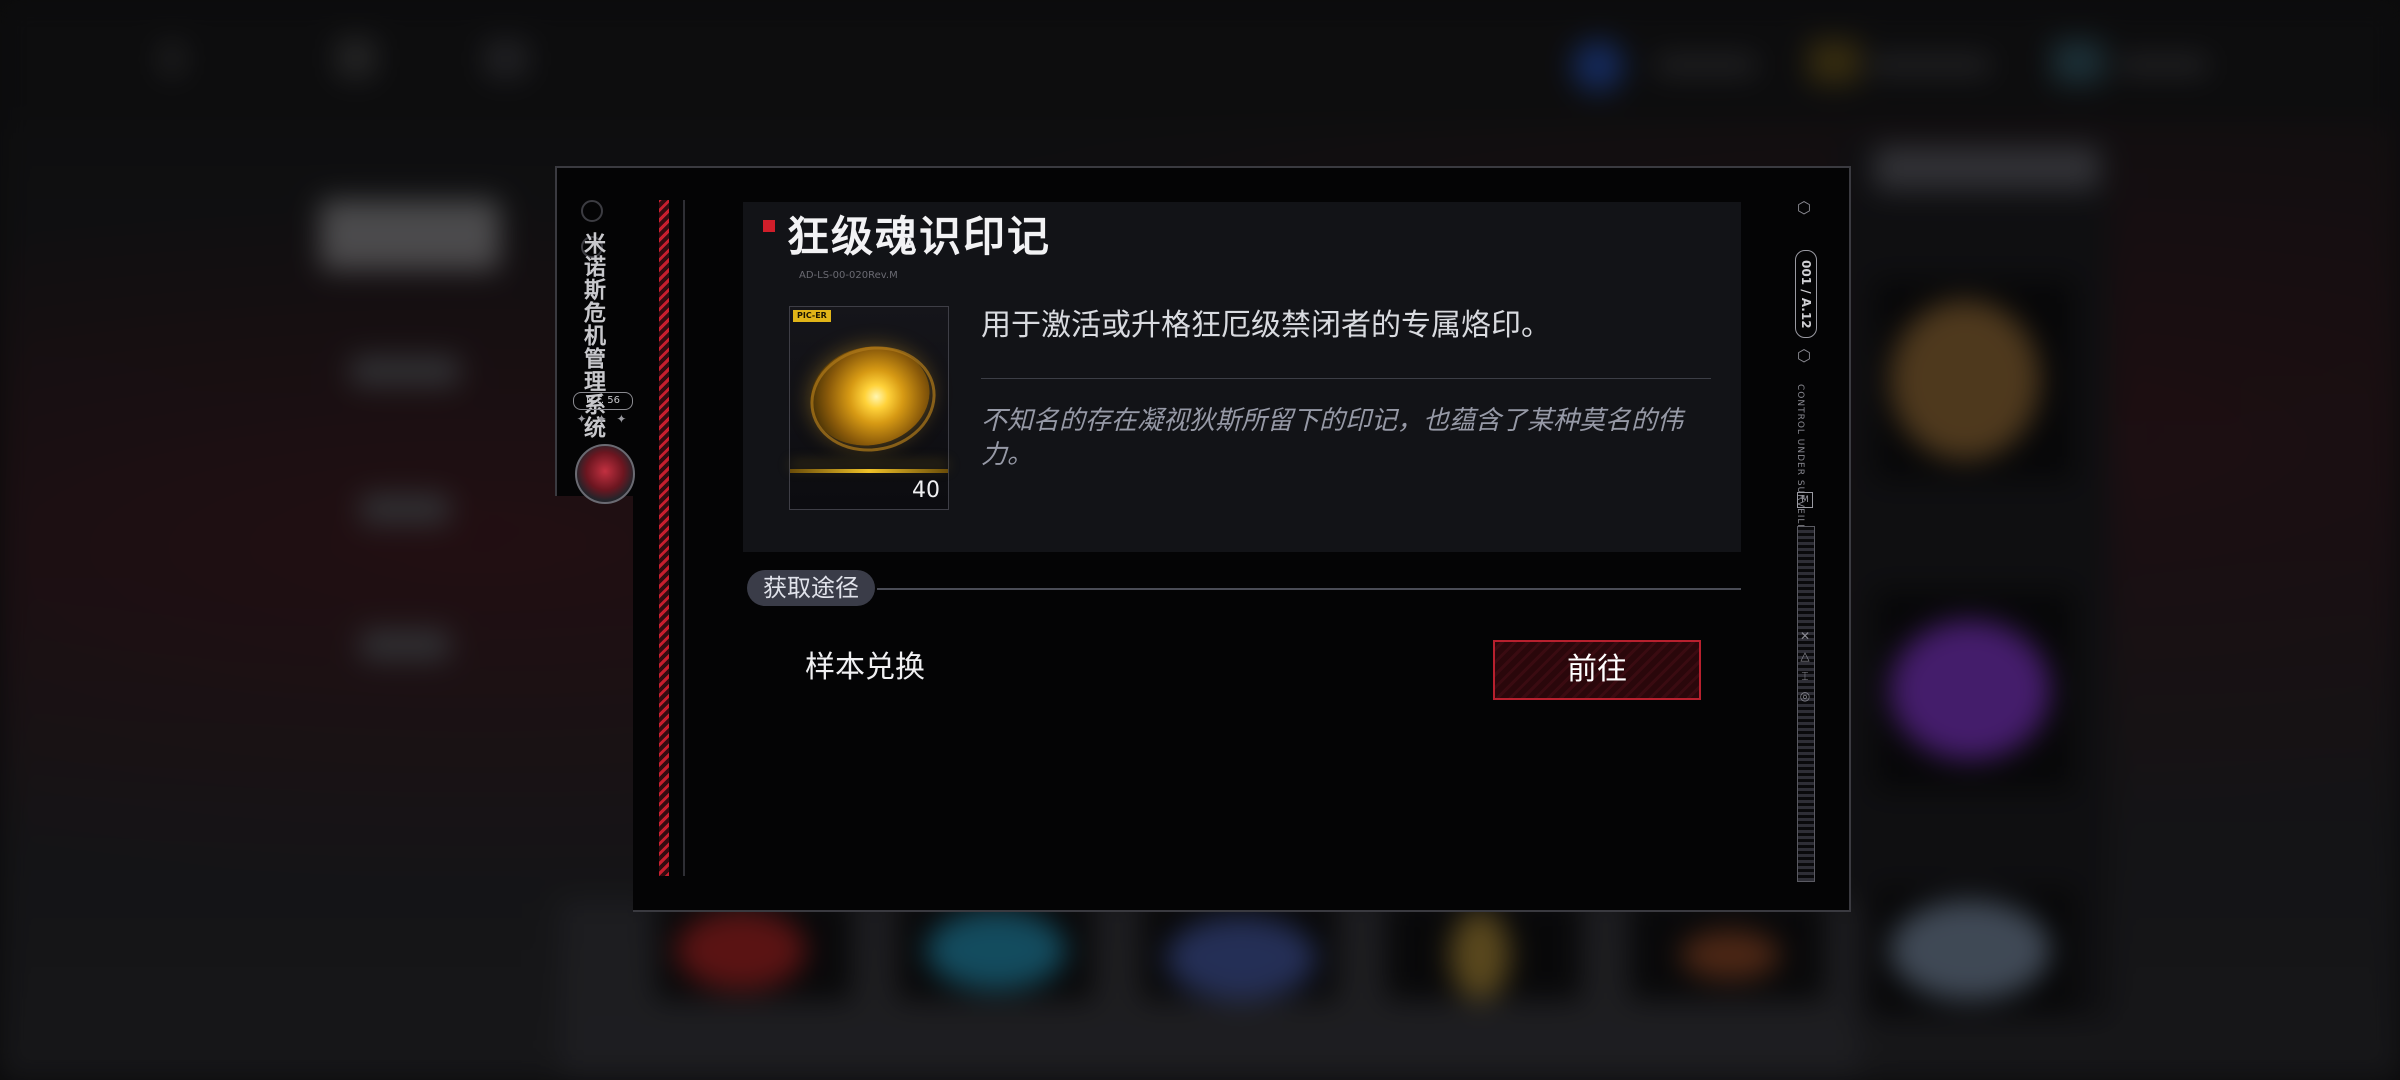 Image resolution: width=2400 pixels, height=1080 pixels. What do you see at coordinates (769, 226) in the screenshot?
I see `accent-square-icon` at bounding box center [769, 226].